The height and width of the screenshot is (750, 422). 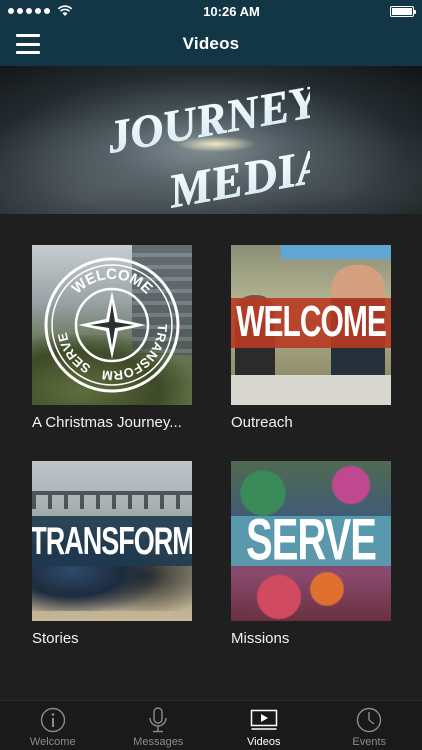 I want to click on clock-icon, so click(x=369, y=720).